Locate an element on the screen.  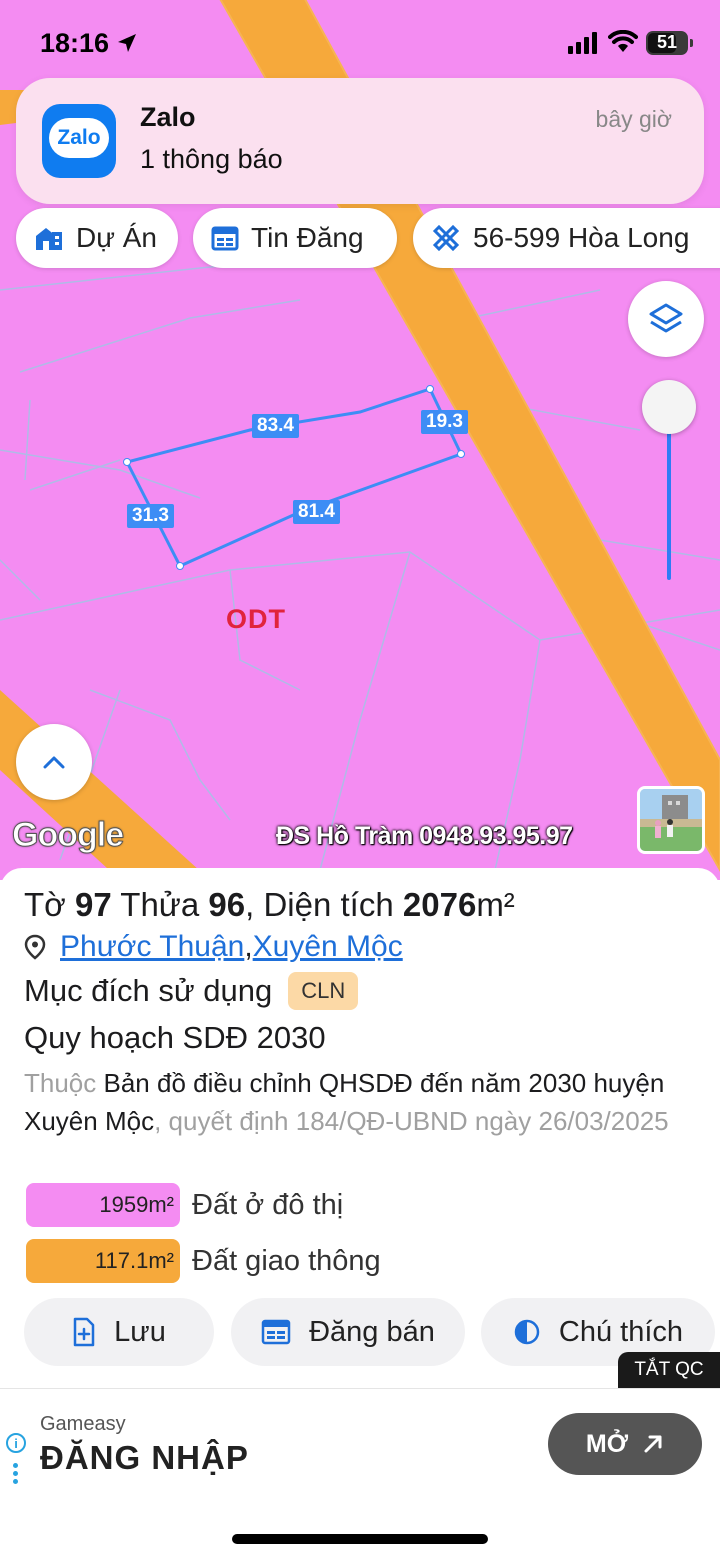
sheet-label: Tờ is located at coordinates (45, 904).